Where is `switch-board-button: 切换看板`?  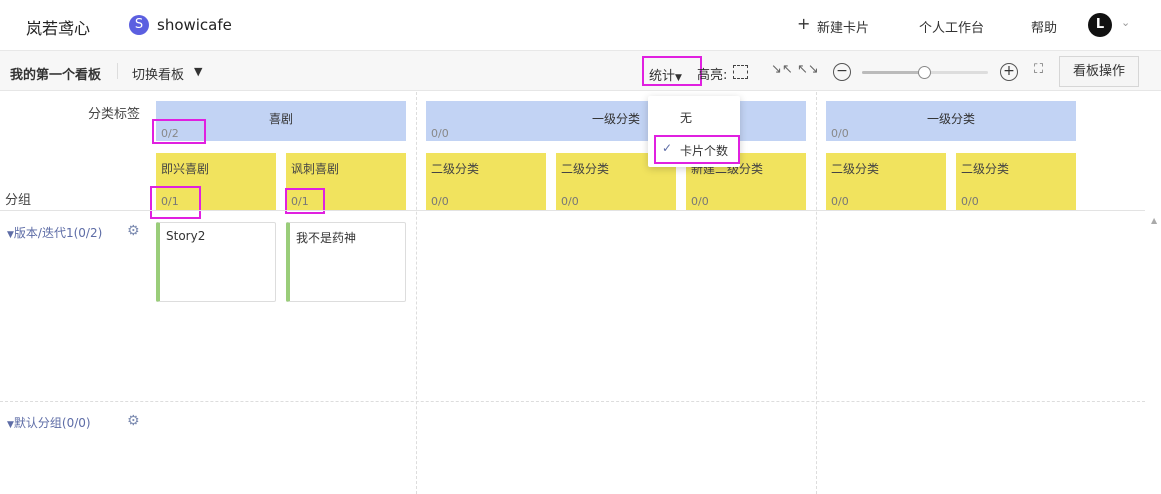
switch-board-button: 切换看板 is located at coordinates (158, 73).